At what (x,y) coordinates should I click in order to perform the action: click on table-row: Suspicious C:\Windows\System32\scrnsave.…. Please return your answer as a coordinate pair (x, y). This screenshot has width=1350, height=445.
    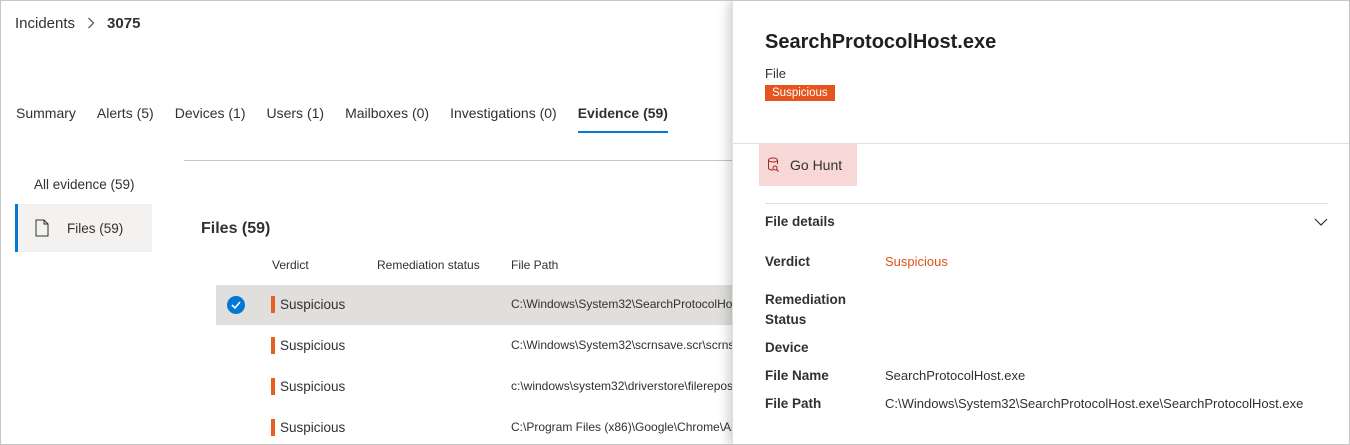
    Looking at the image, I should click on (481, 346).